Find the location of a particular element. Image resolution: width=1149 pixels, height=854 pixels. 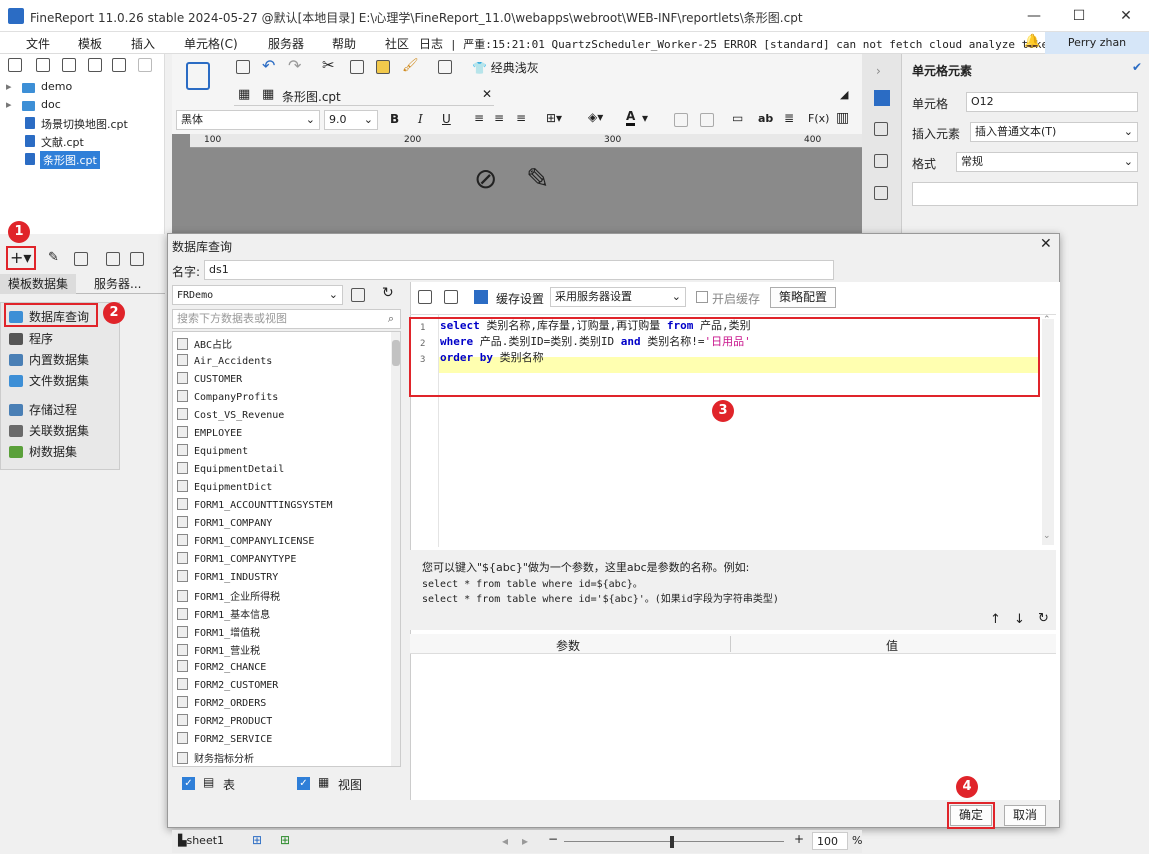

menu-community: 社区 is located at coordinates (397, 43).